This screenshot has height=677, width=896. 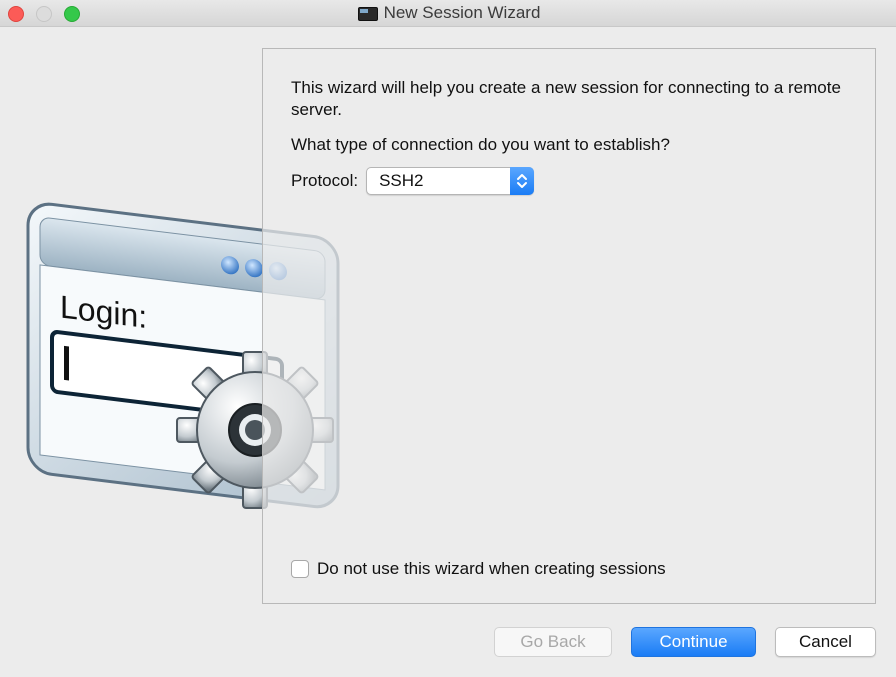 I want to click on title-bar: New Session Wizard, so click(x=448, y=13).